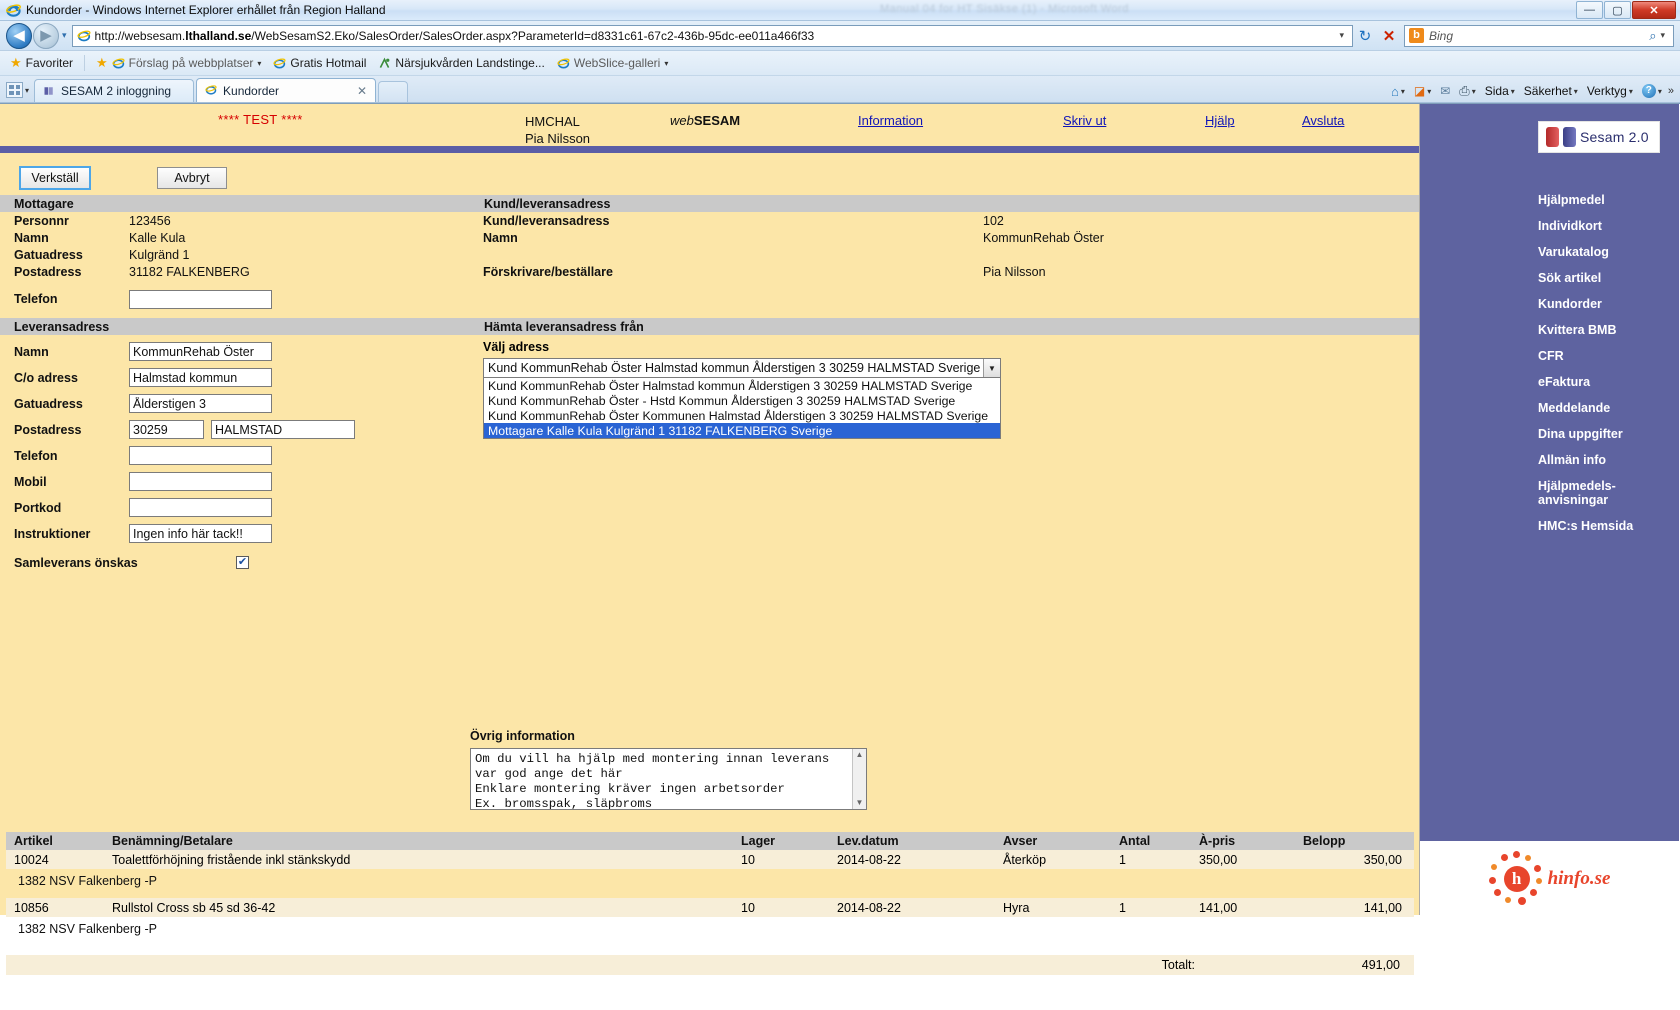 The height and width of the screenshot is (1010, 1680). Describe the element at coordinates (1608, 434) in the screenshot. I see `sidebar-item-dina-uppgifter: Dina uppgifter` at that location.